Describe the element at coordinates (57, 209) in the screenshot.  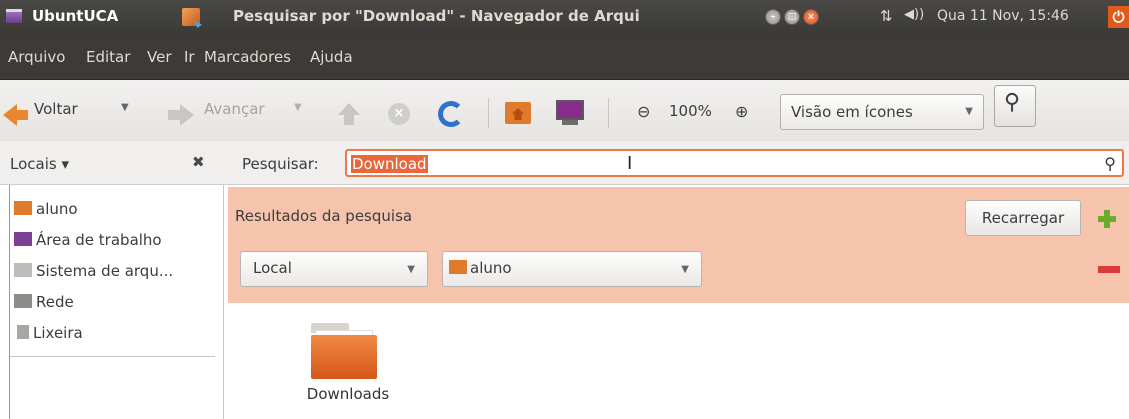
I see `sidebar-item-label: aluno` at that location.